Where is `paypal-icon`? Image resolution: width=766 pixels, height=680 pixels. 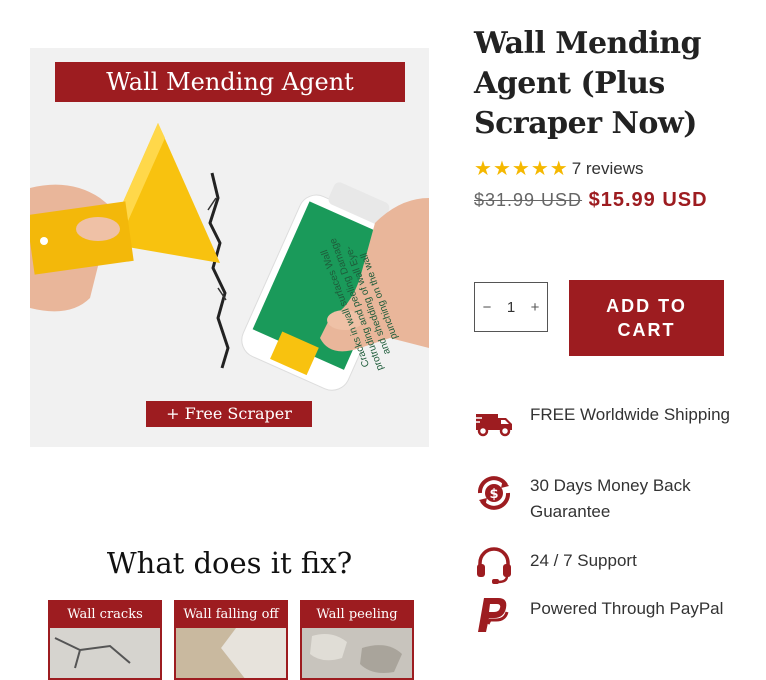
paypal-icon is located at coordinates (493, 615).